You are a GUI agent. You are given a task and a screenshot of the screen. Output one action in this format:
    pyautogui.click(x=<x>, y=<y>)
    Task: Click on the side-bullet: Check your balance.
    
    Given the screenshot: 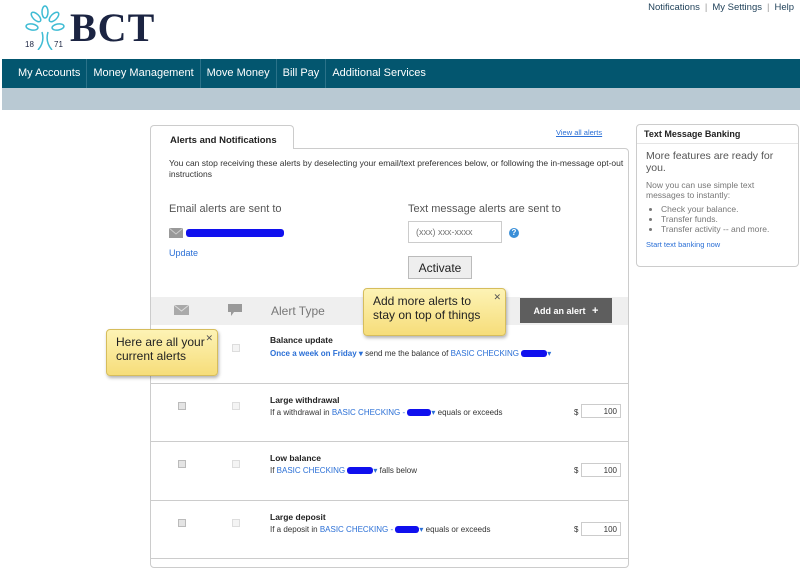 What is the action you would take?
    pyautogui.click(x=729, y=209)
    